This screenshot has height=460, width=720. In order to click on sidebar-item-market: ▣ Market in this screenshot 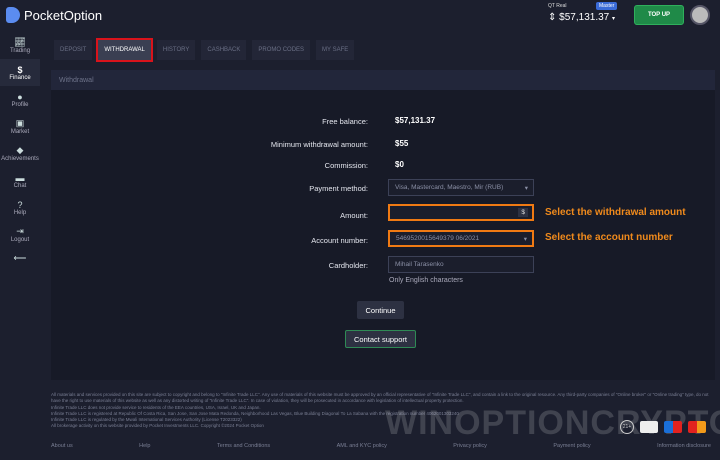, I will do `click(20, 126)`.